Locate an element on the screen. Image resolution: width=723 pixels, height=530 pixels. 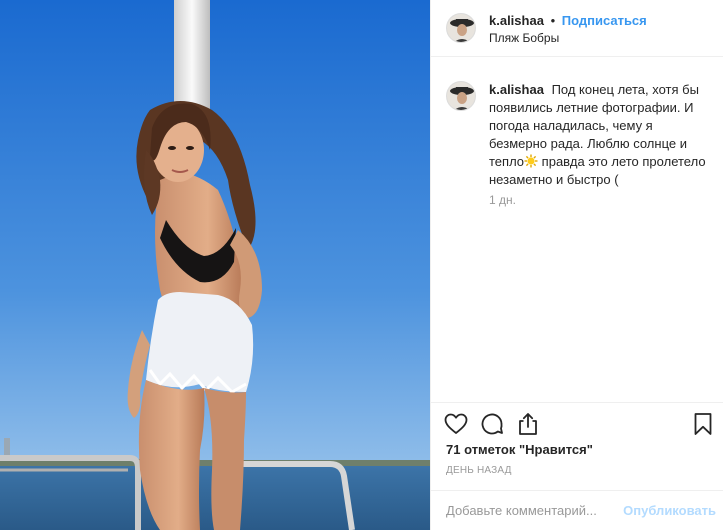
comment-button is located at coordinates (492, 424).